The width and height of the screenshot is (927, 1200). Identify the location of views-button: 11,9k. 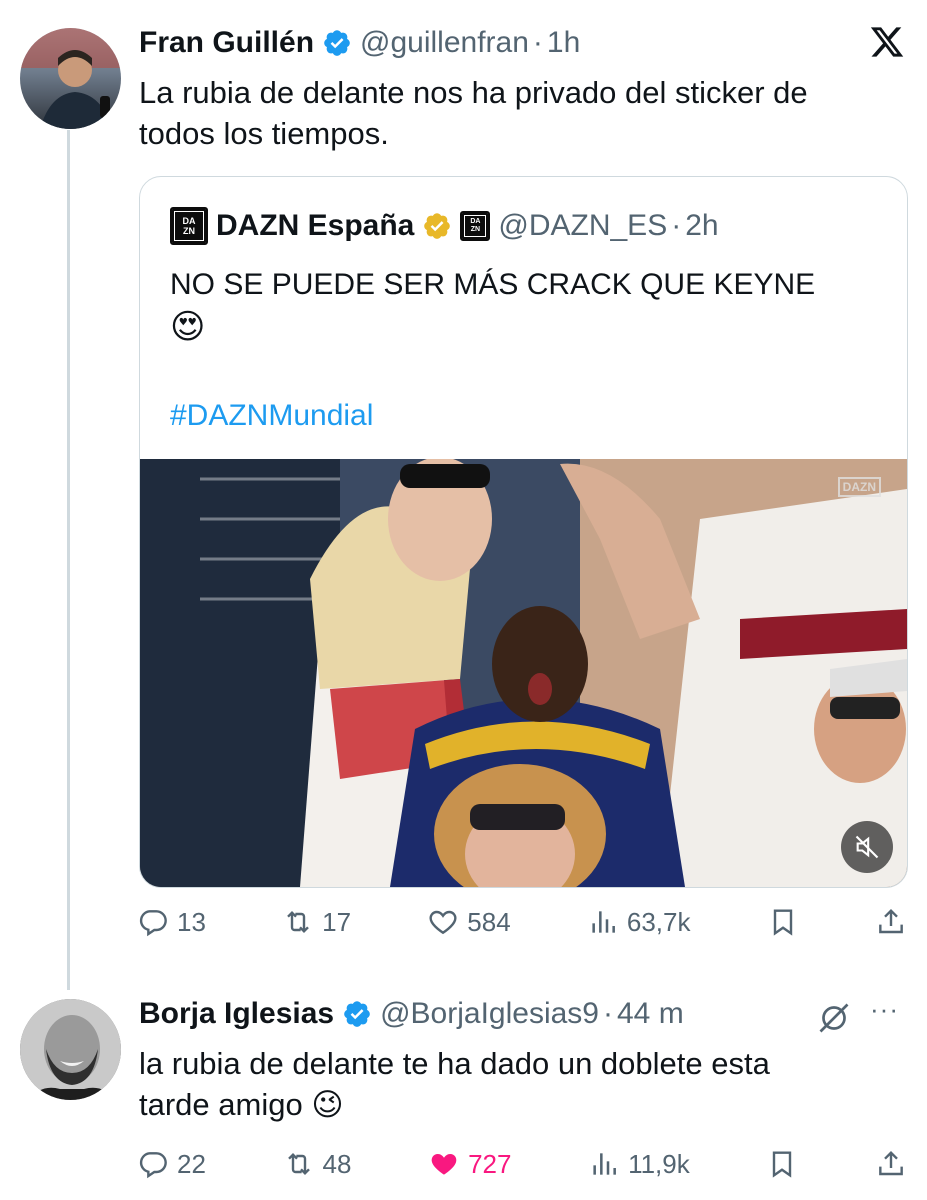
(639, 1164).